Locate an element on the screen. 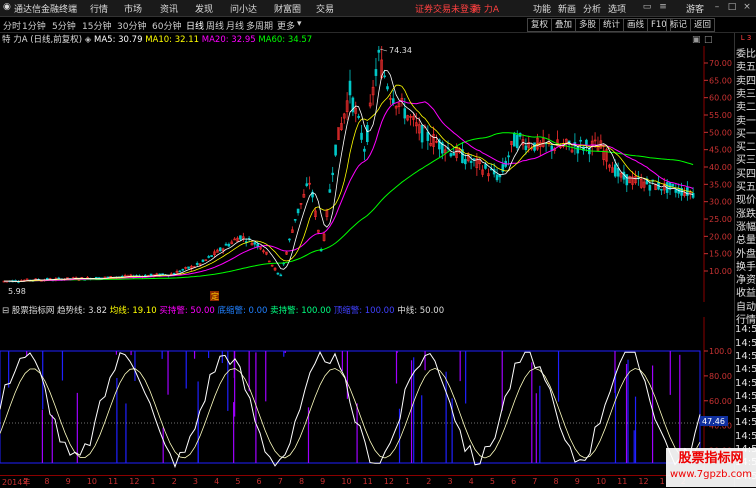 This screenshot has height=488, width=756. mid-line-label: 中线: 50.00 is located at coordinates (421, 311).